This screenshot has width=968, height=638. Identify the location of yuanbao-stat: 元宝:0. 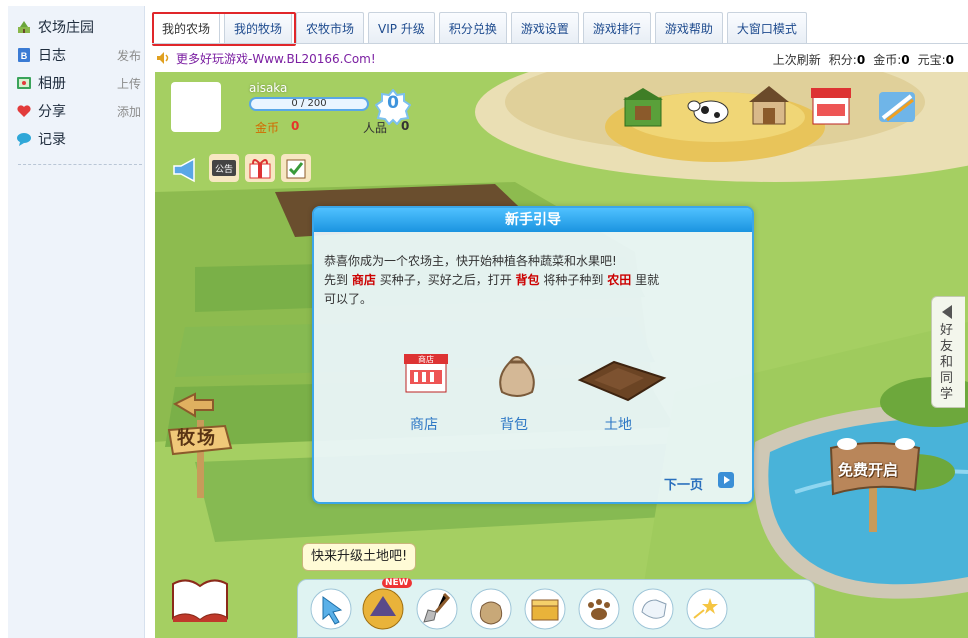
(935, 60).